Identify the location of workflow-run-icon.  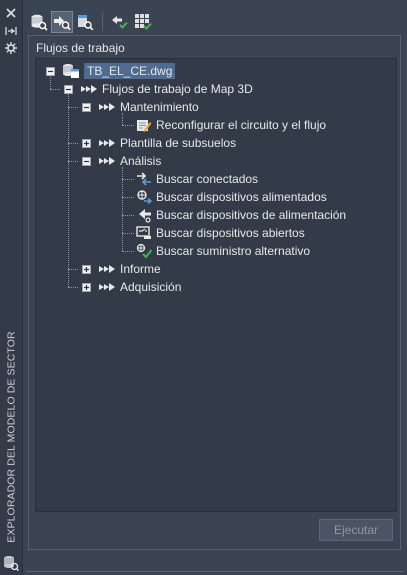
(62, 22).